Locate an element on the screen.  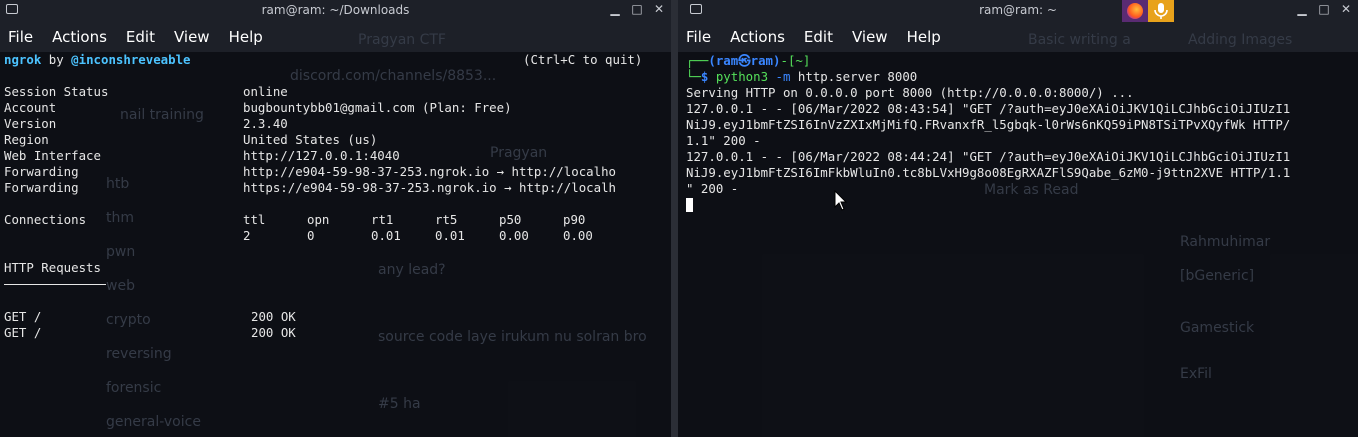
command-args: http.server 8000 is located at coordinates (854, 76).